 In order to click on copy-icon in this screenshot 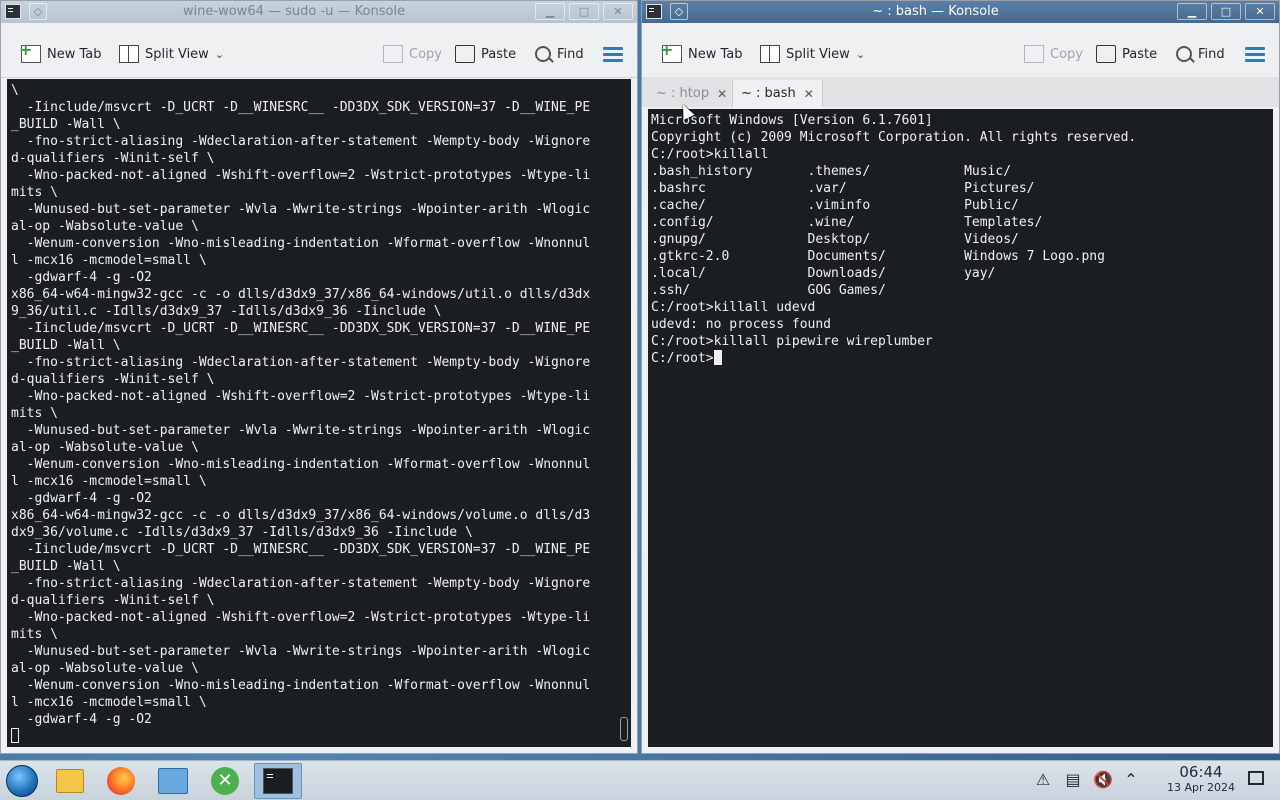, I will do `click(393, 54)`.